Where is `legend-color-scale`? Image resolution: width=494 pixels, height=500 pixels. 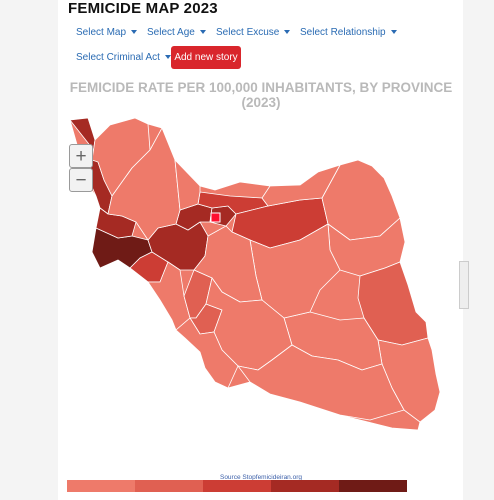
legend-color-scale is located at coordinates (237, 486).